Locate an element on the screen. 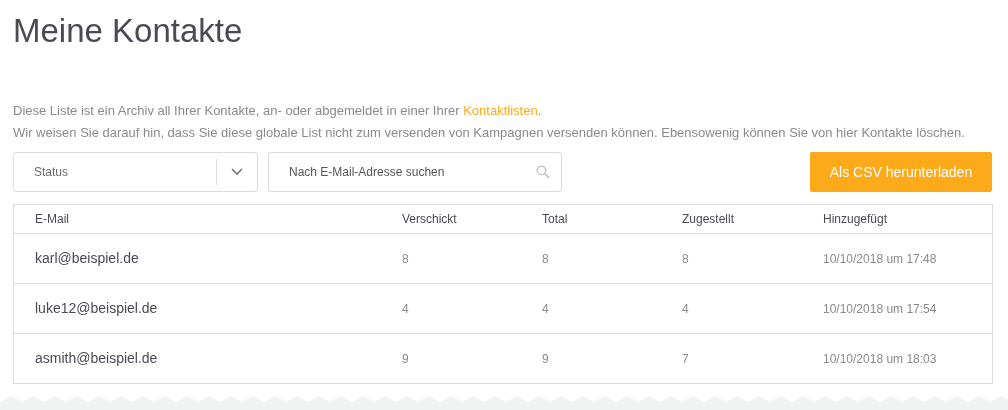  search-icon is located at coordinates (543, 172).